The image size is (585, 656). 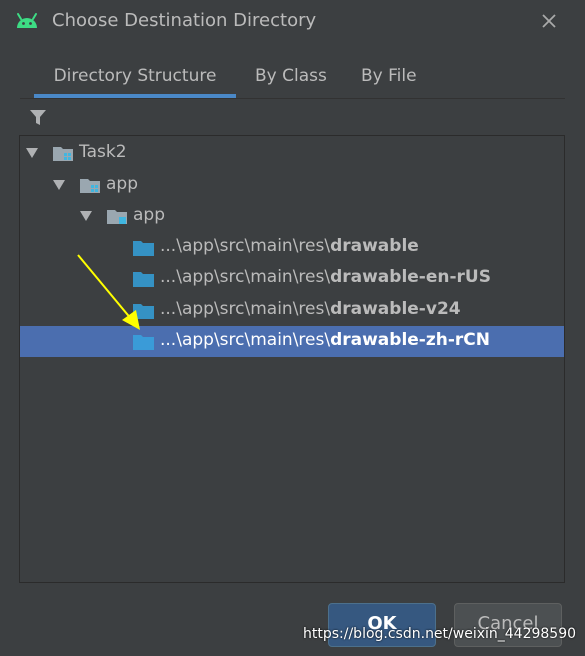 What do you see at coordinates (289, 246) in the screenshot?
I see `tree-item-label: ...\app\src\main\res\drawable` at bounding box center [289, 246].